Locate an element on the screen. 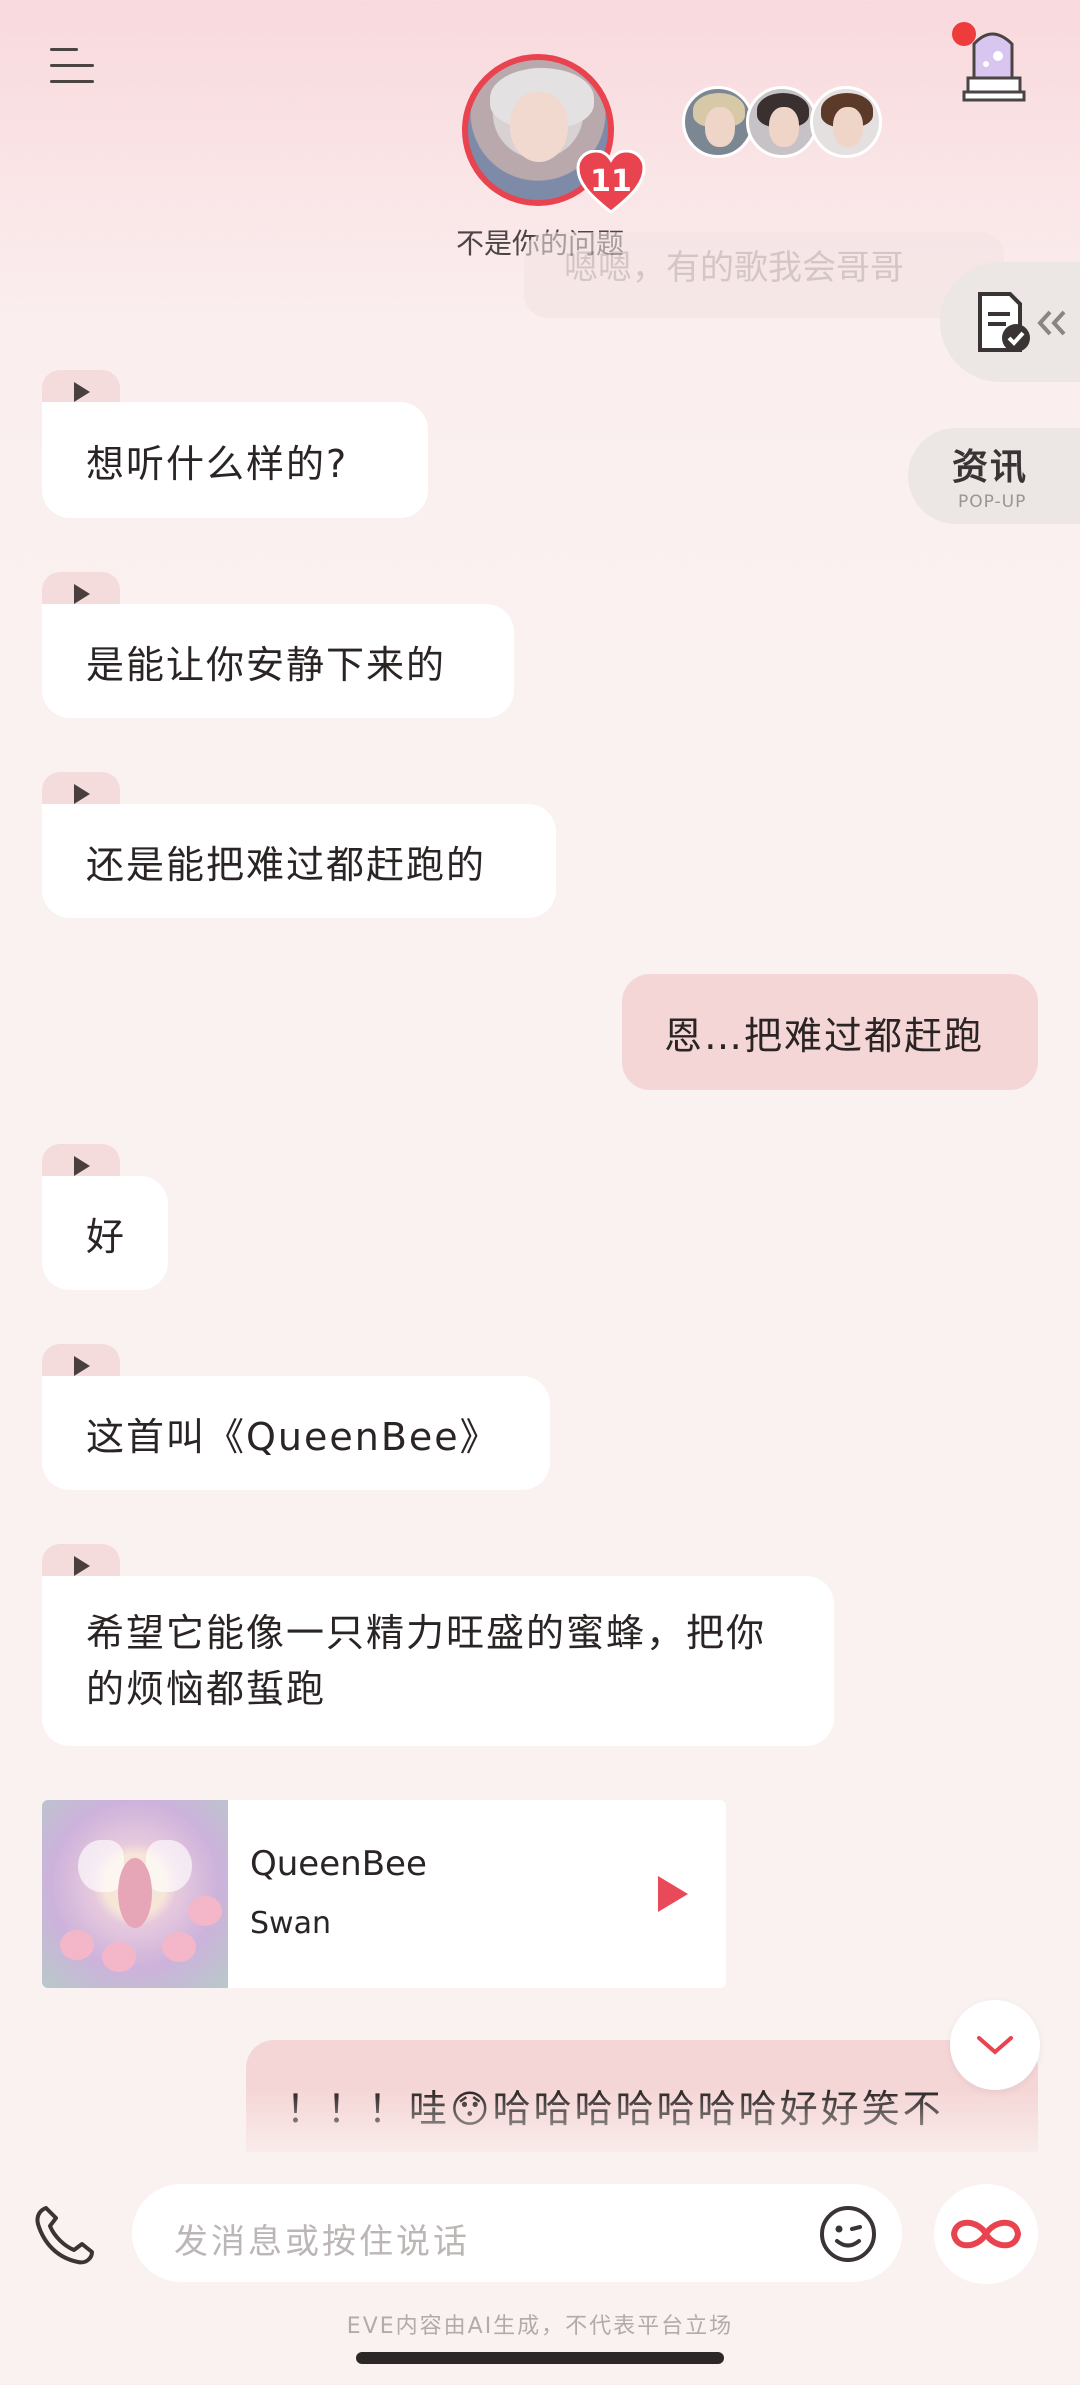 This screenshot has height=2385, width=1080. message-text: 这首叫《QueenBee》 is located at coordinates (293, 1436).